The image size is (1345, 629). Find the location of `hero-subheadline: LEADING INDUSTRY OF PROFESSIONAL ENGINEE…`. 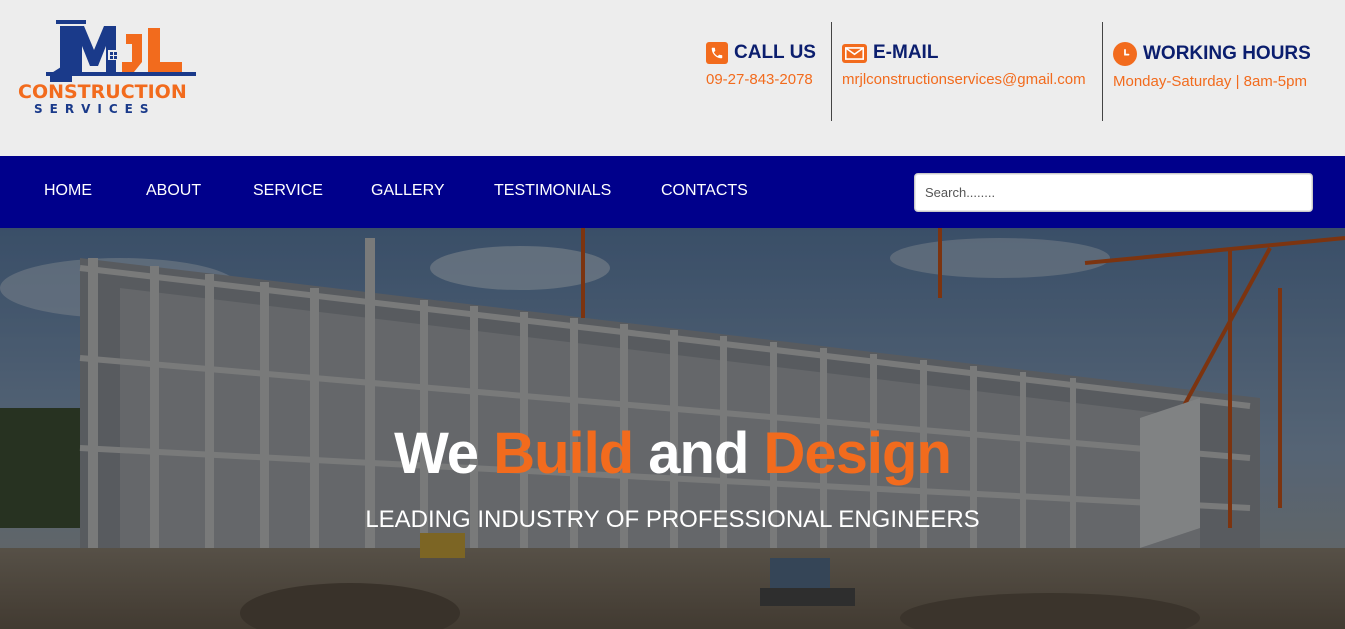

hero-subheadline: LEADING INDUSTRY OF PROFESSIONAL ENGINEE… is located at coordinates (672, 519).